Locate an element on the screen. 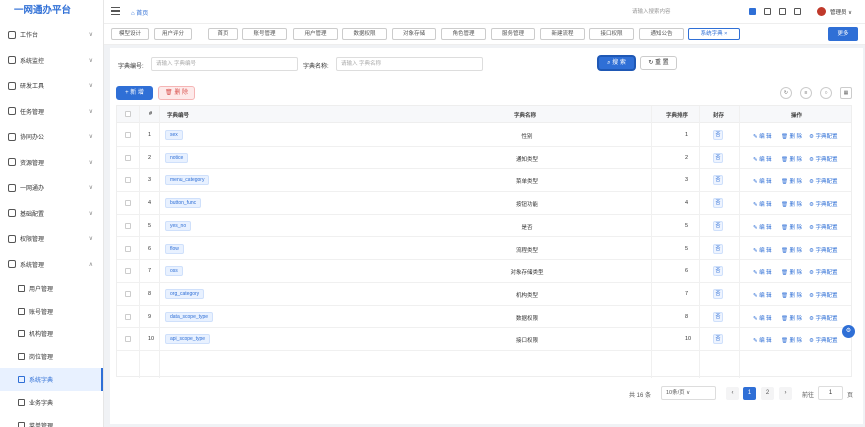  user-menu: 管理员 ∨ is located at coordinates (841, 12).